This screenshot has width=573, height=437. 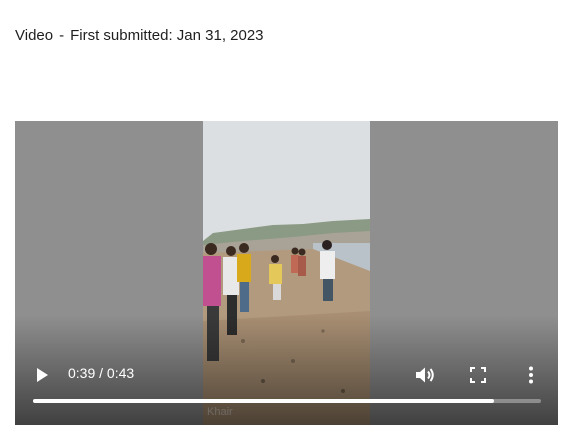 I want to click on play-icon, so click(x=42, y=375).